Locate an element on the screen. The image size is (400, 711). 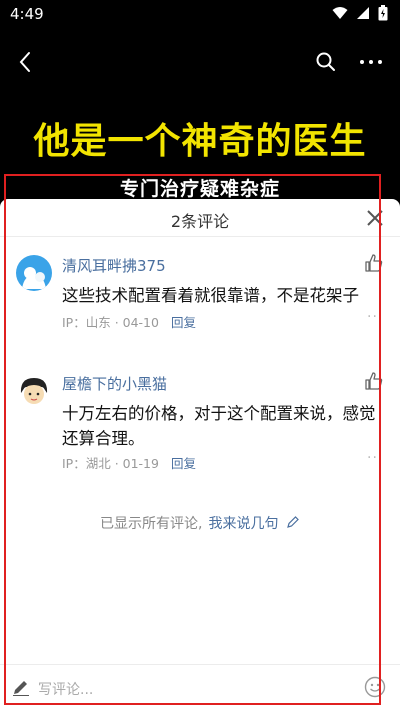
end-hint: 已显示所有评论, 我来说几句 is located at coordinates (200, 523).